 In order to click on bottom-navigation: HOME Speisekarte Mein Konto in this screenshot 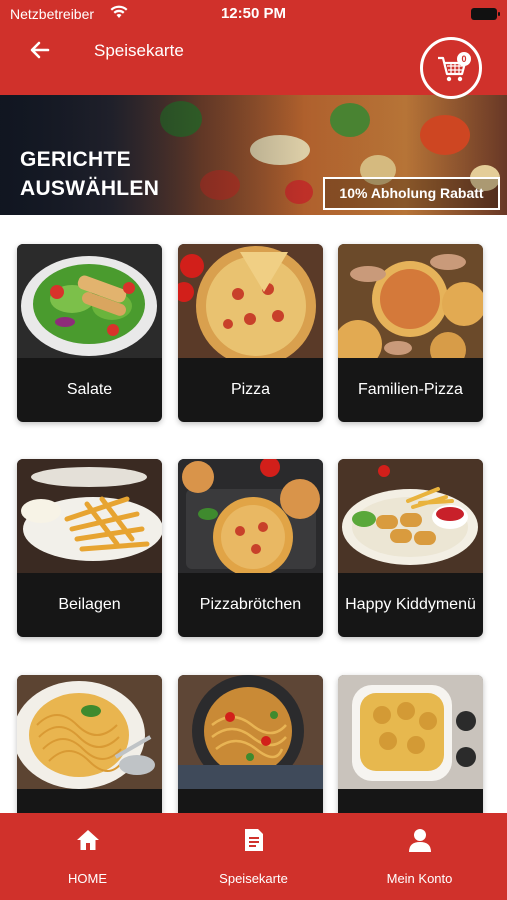, I will do `click(253, 856)`.